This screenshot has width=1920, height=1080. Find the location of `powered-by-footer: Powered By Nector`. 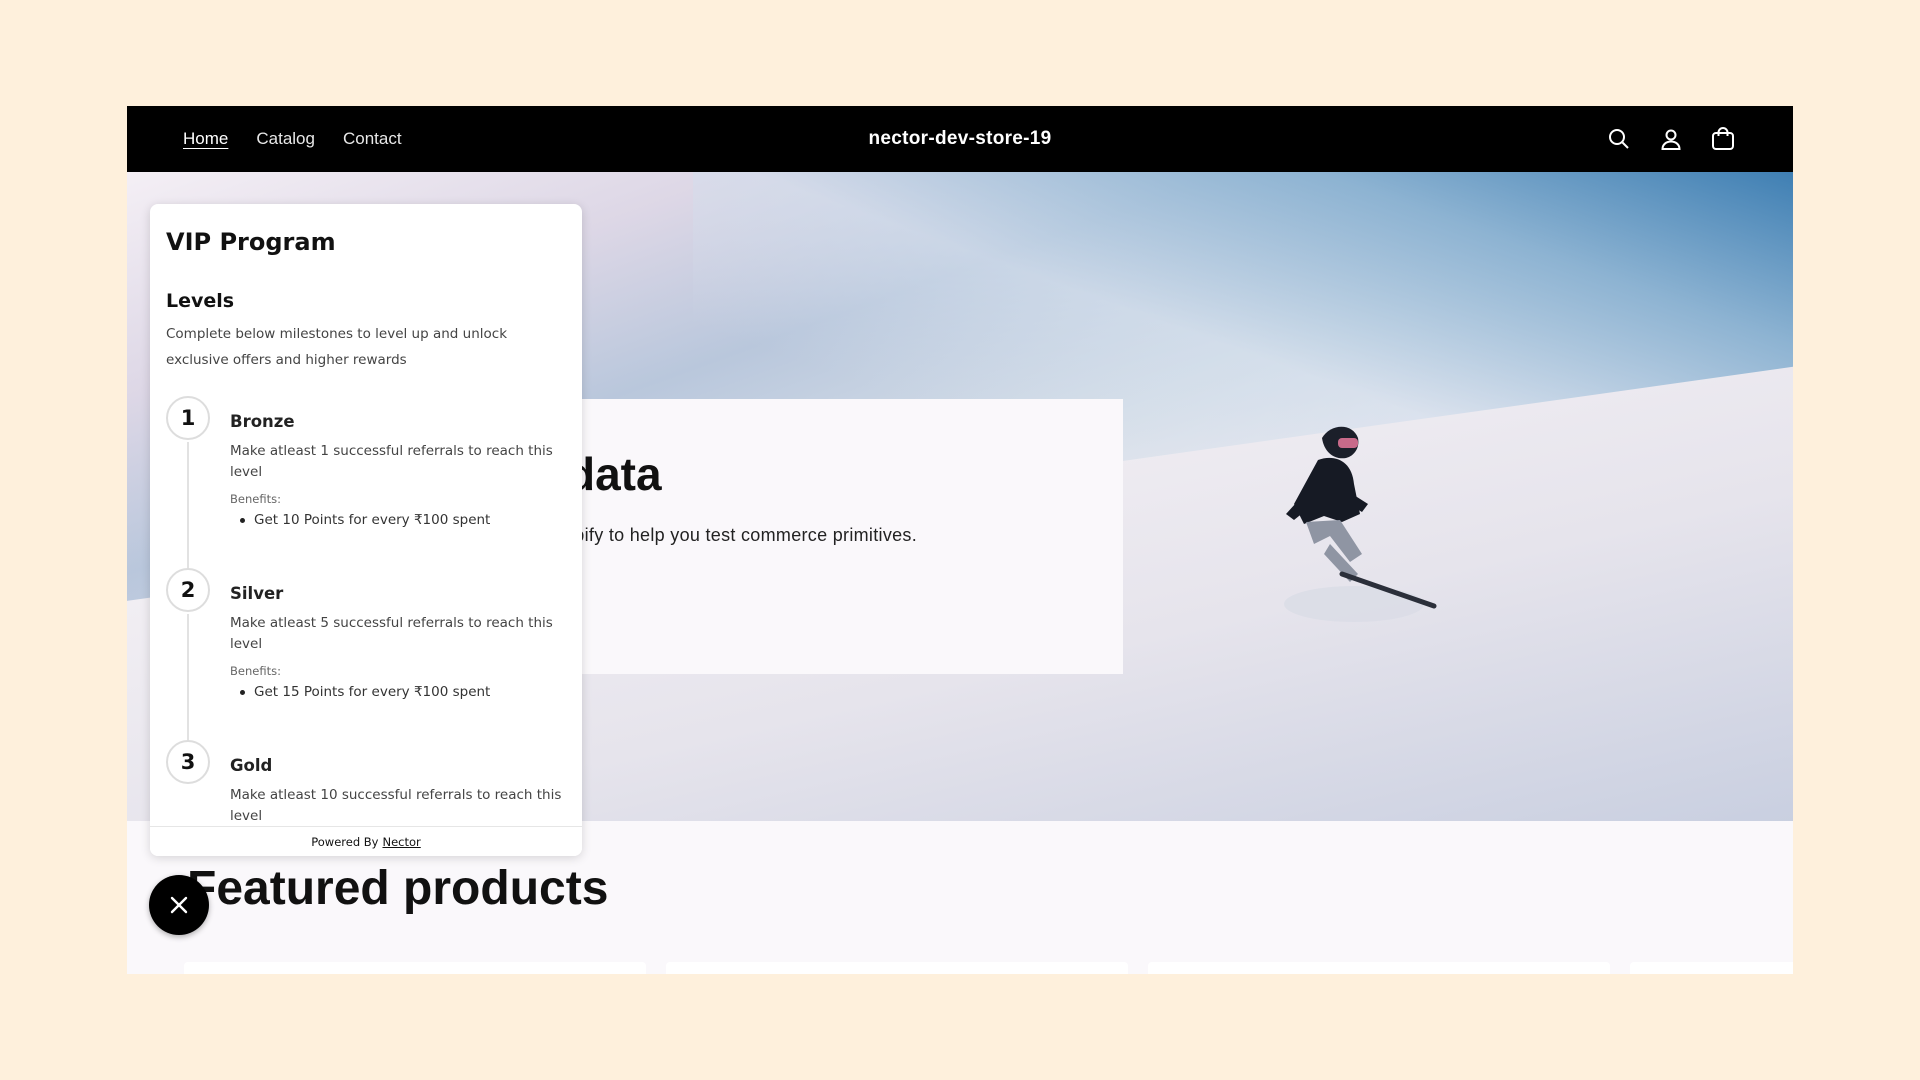

powered-by-footer: Powered By Nector is located at coordinates (366, 841).